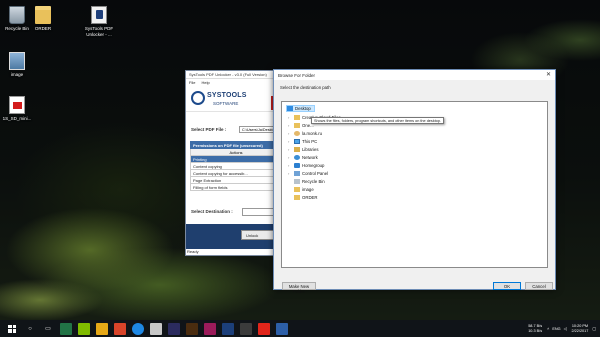 This screenshot has height=337, width=600. What do you see at coordinates (192, 82) in the screenshot?
I see `menu-file: File` at bounding box center [192, 82].